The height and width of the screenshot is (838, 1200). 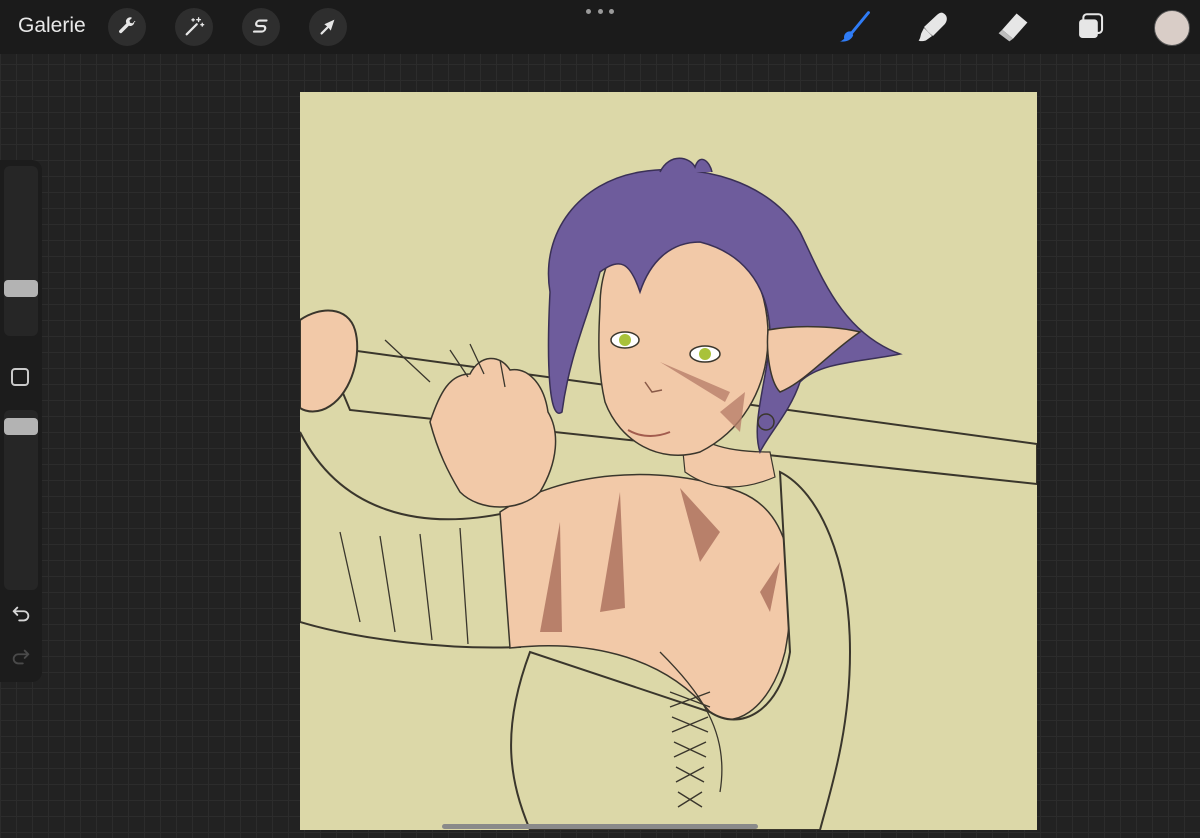 I want to click on redo-button, so click(x=21, y=657).